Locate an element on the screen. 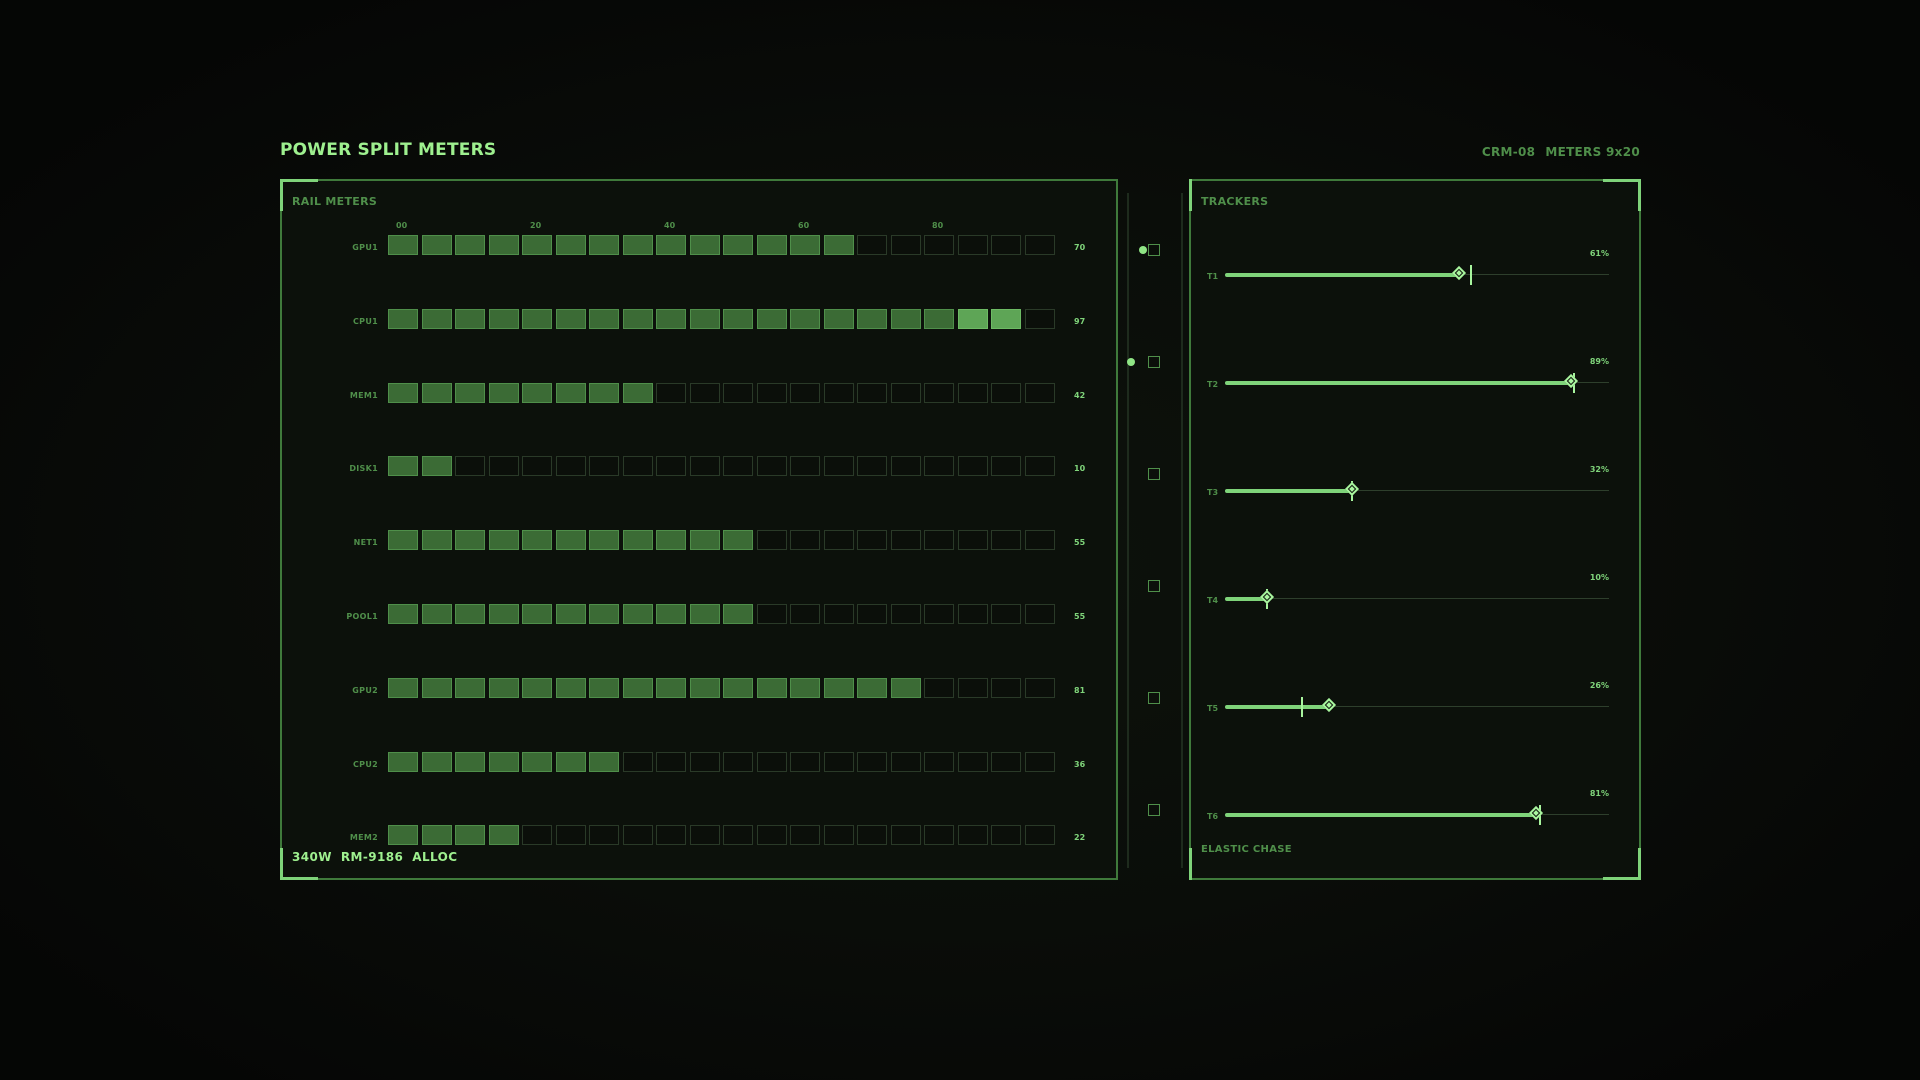 Image resolution: width=1920 pixels, height=1080 pixels. meter-row-gpu2: GPU2 81 is located at coordinates (699, 691).